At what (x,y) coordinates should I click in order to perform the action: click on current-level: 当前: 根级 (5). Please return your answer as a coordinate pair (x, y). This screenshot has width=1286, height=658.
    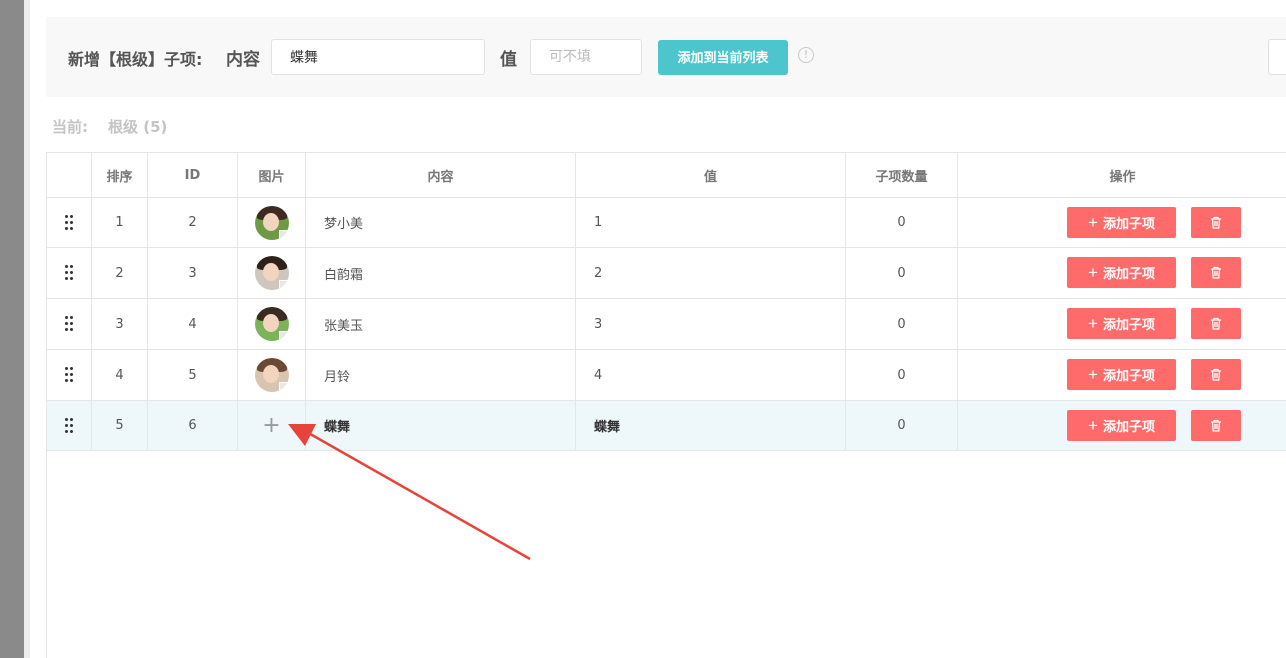
    Looking at the image, I should click on (109, 126).